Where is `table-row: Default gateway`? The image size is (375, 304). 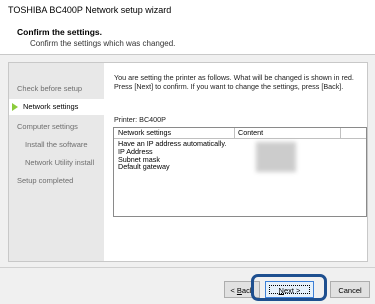
table-row: Default gateway is located at coordinates (144, 167).